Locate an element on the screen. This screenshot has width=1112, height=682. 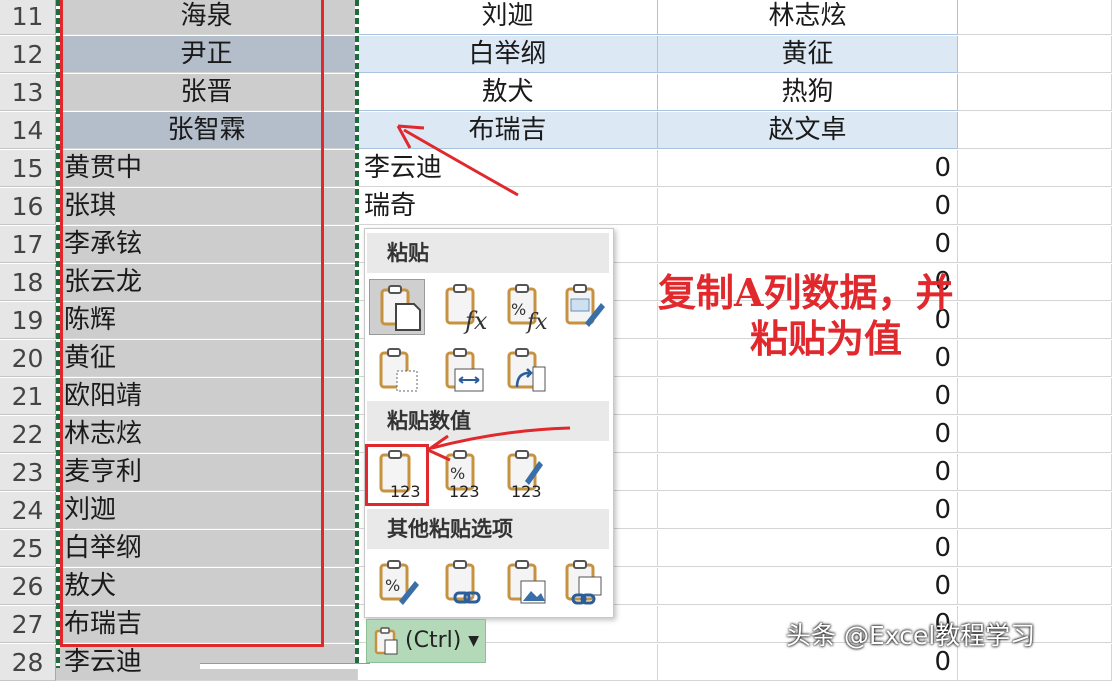
clipboard-formula-icon: fx is located at coordinates (466, 309).